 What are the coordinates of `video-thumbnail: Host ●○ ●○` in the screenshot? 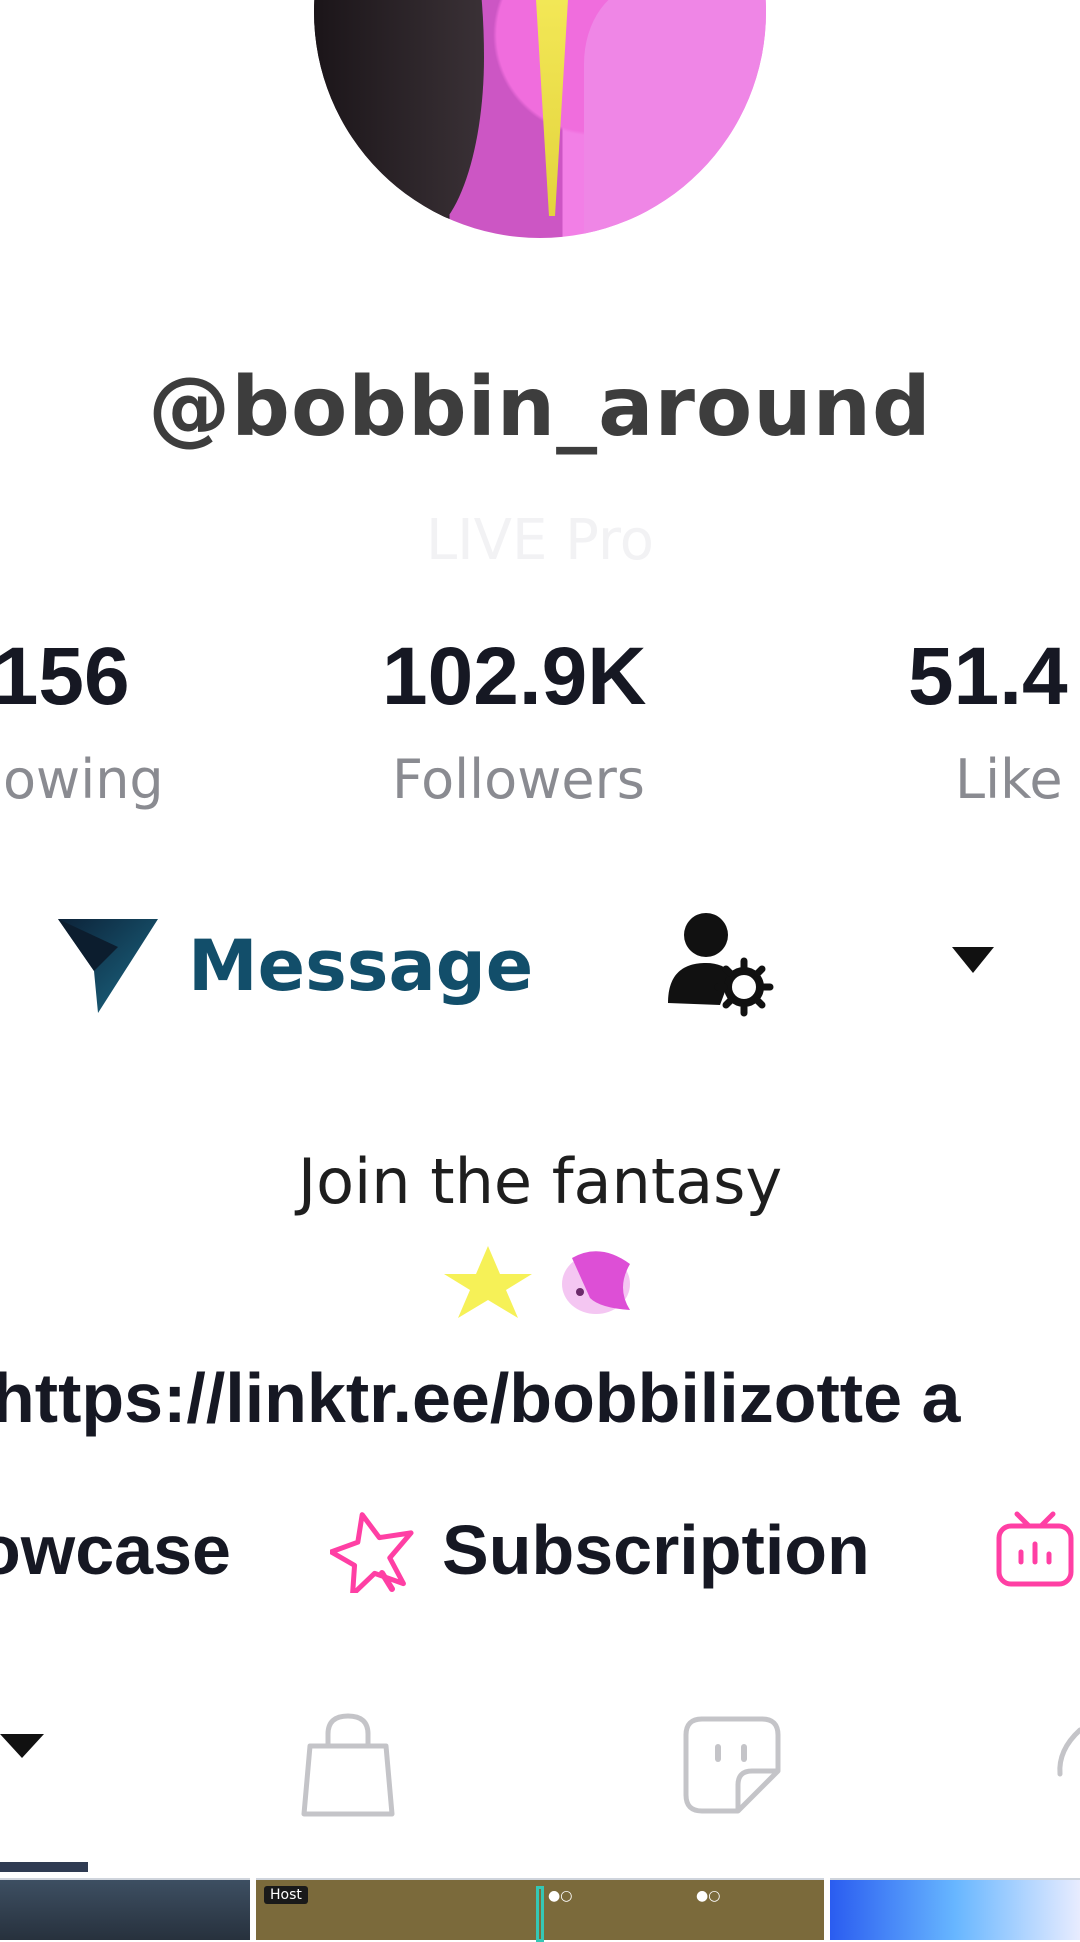 It's located at (540, 1910).